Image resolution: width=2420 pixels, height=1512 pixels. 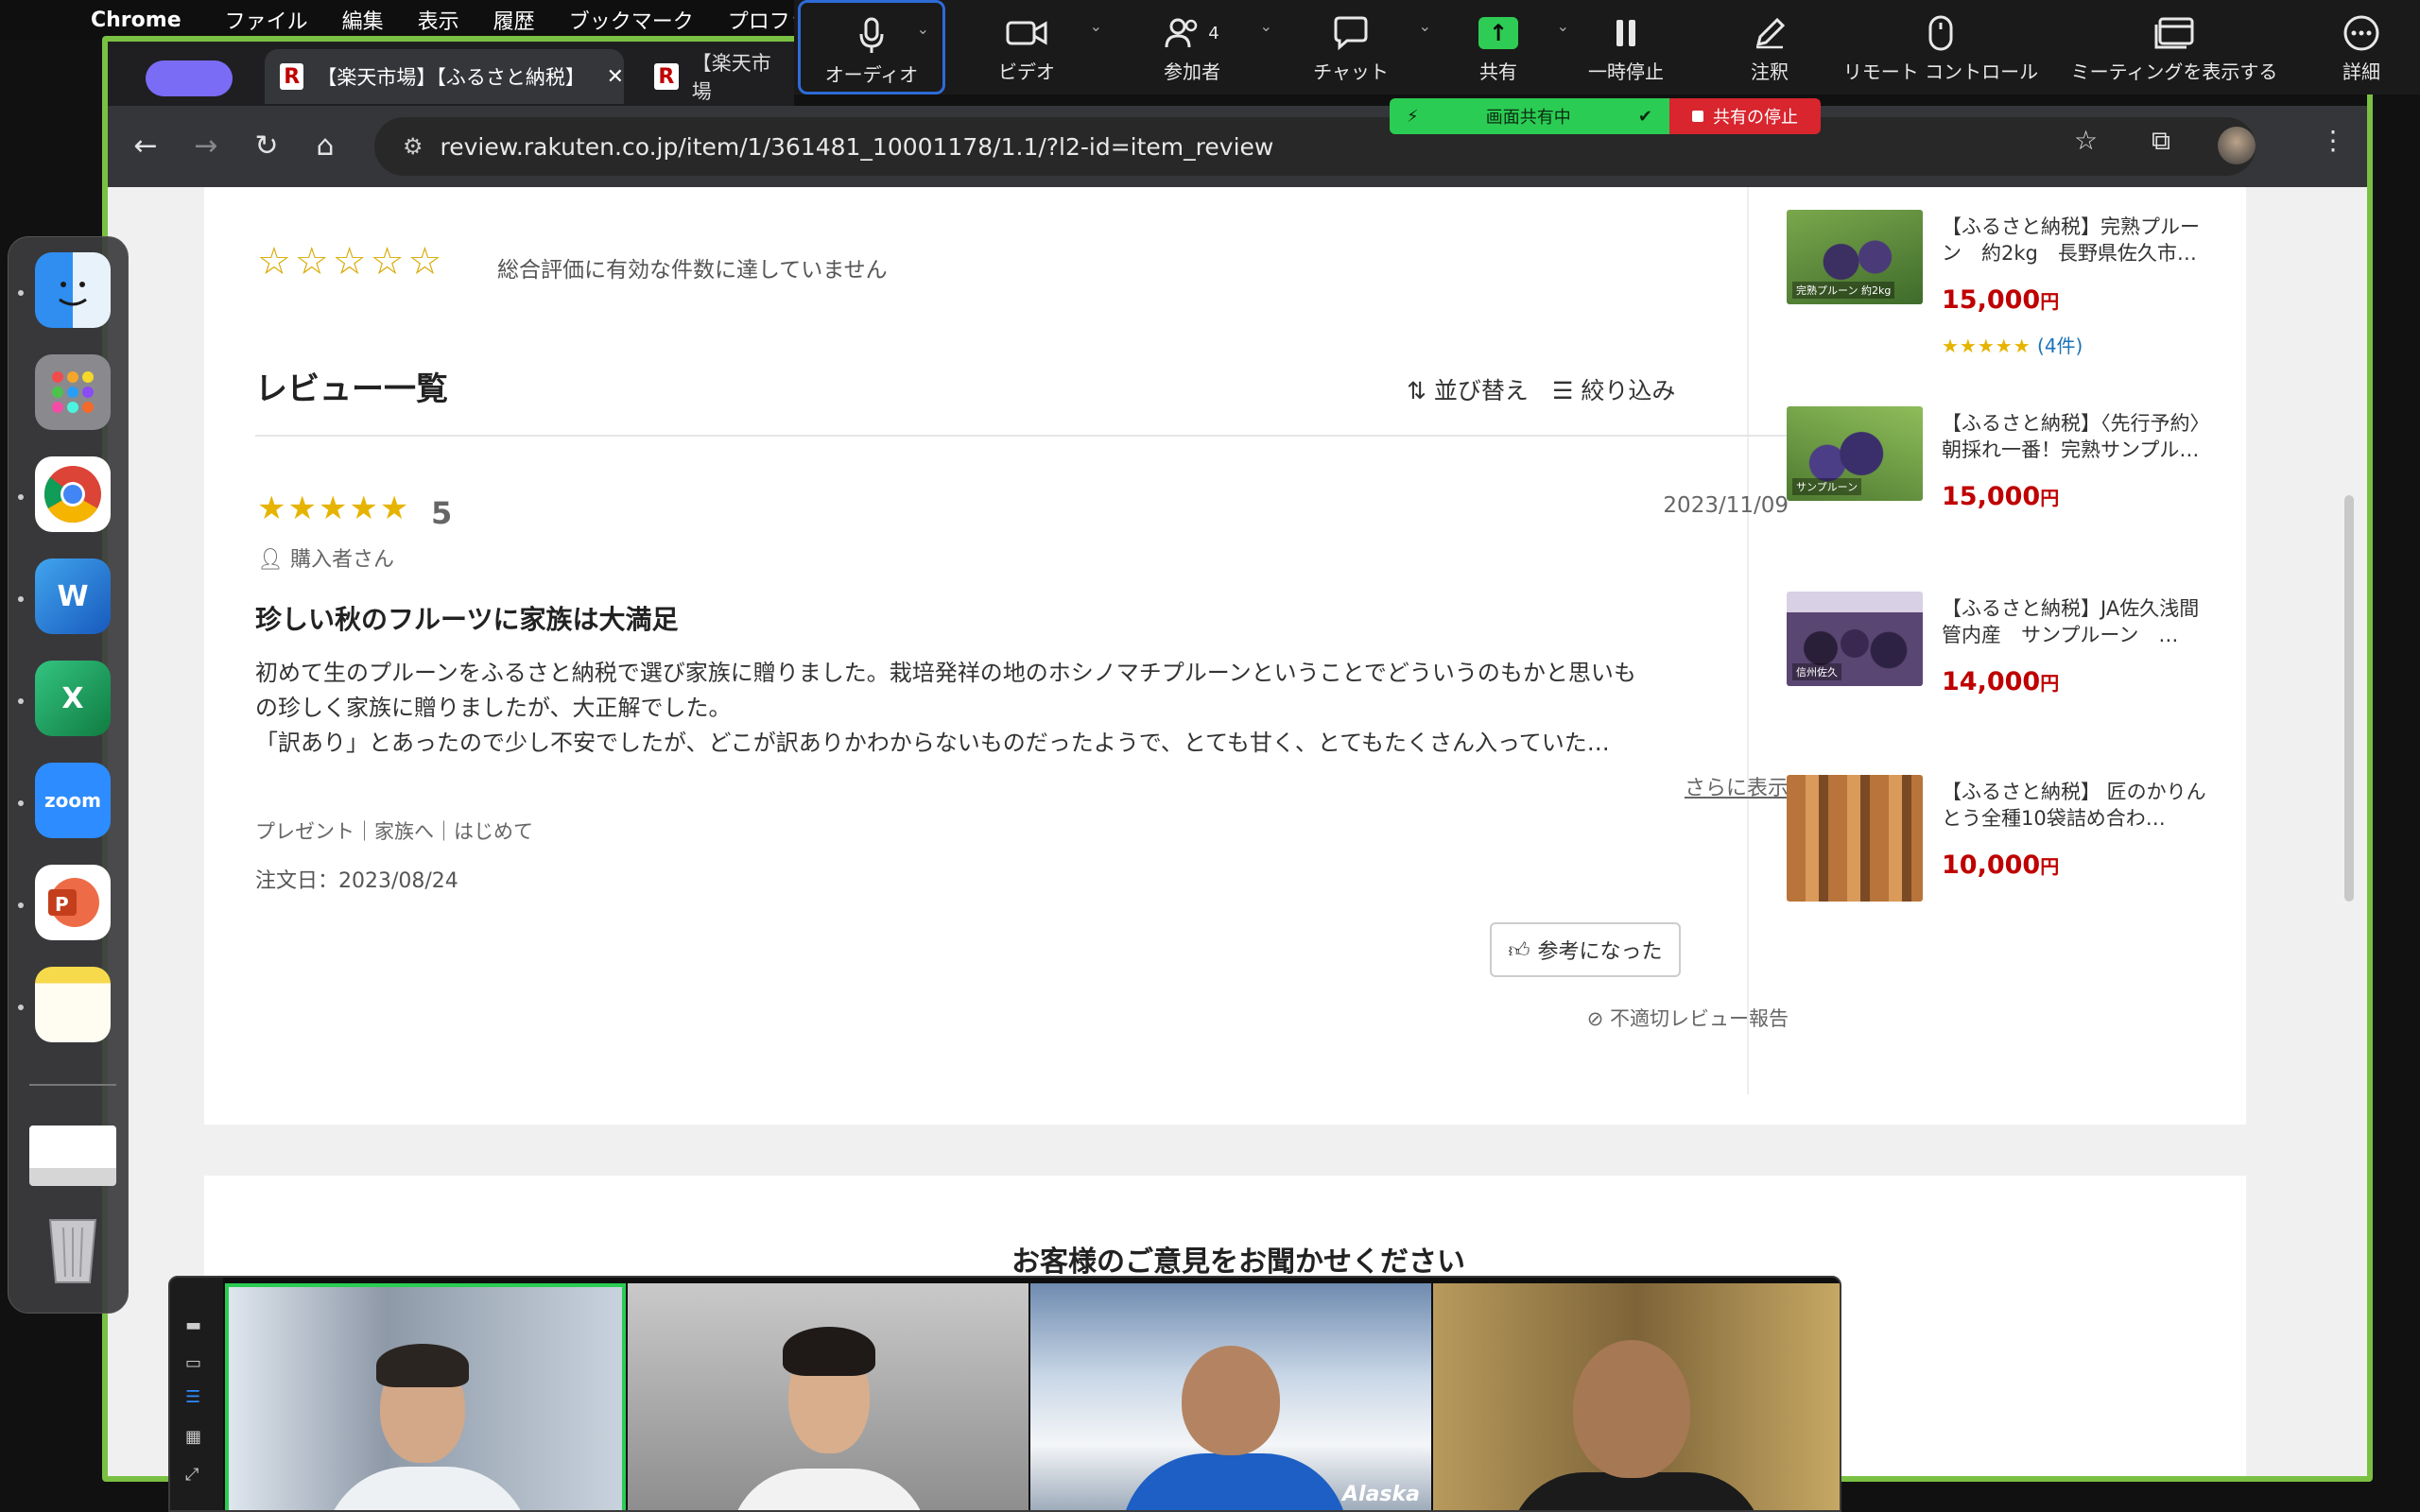 What do you see at coordinates (1686, 786) in the screenshot?
I see `show-more-link: さらに表示` at bounding box center [1686, 786].